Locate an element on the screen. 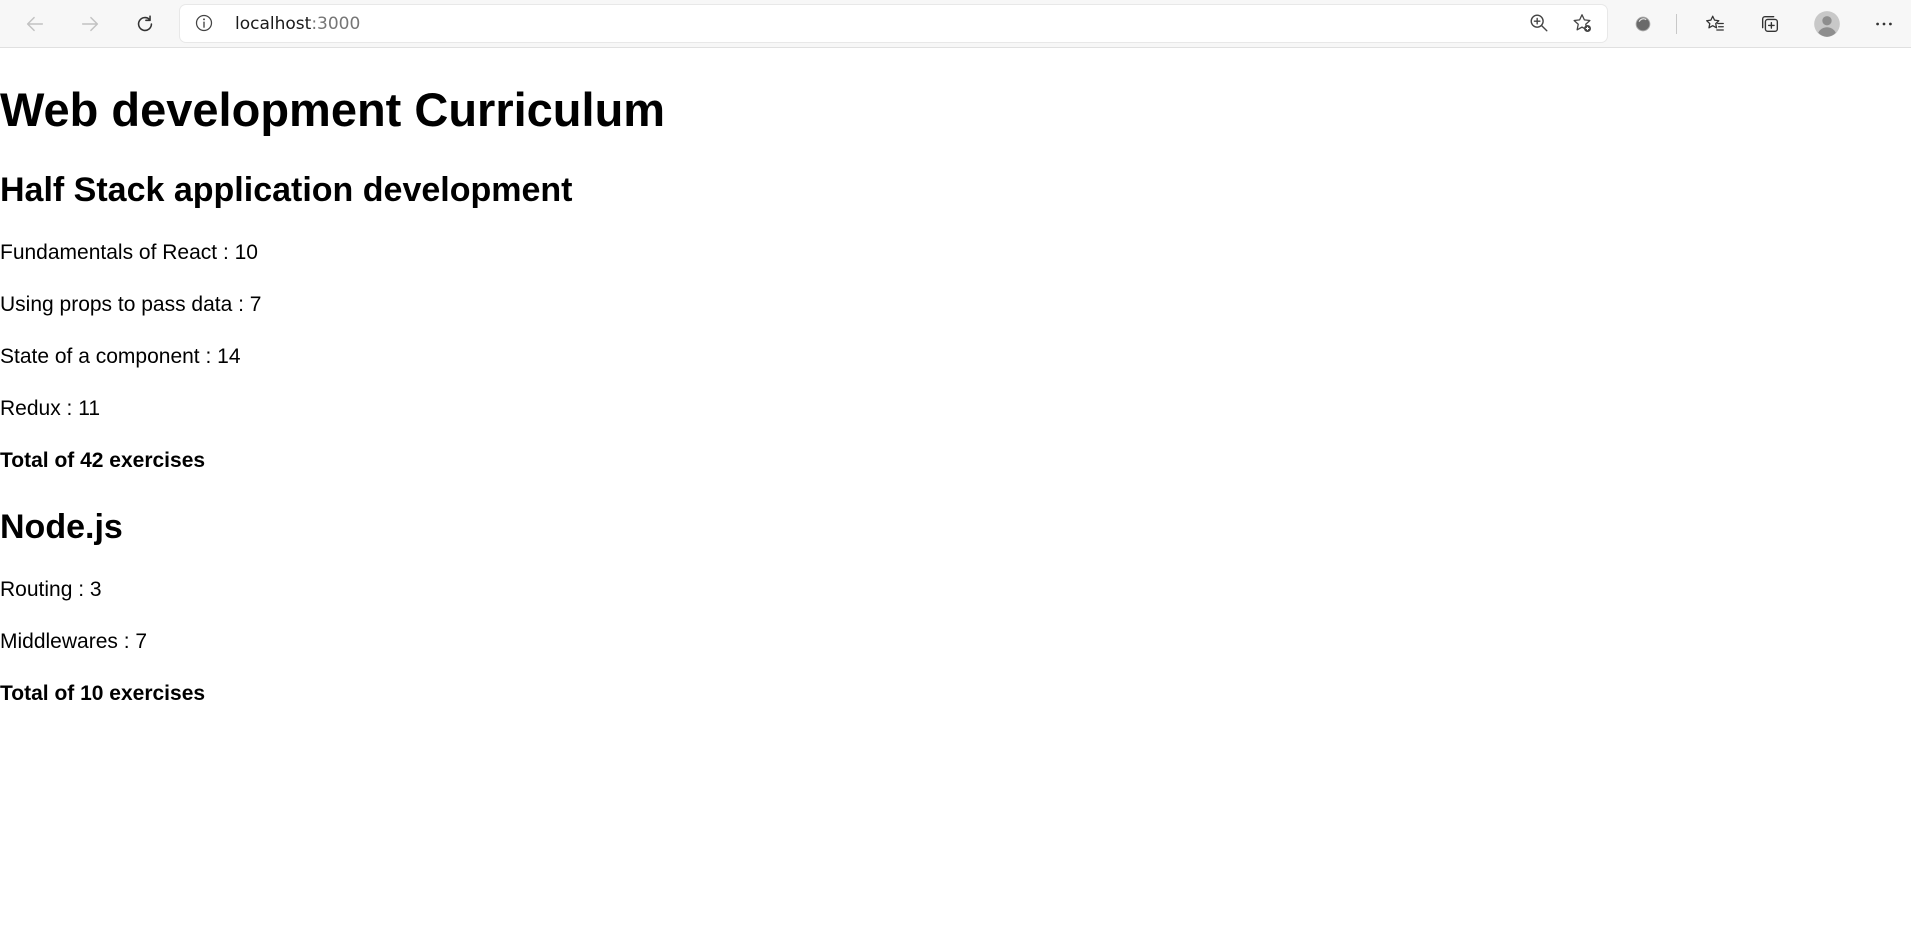 This screenshot has height=939, width=1911. exercise-total: Total of 42 exercises is located at coordinates (103, 460).